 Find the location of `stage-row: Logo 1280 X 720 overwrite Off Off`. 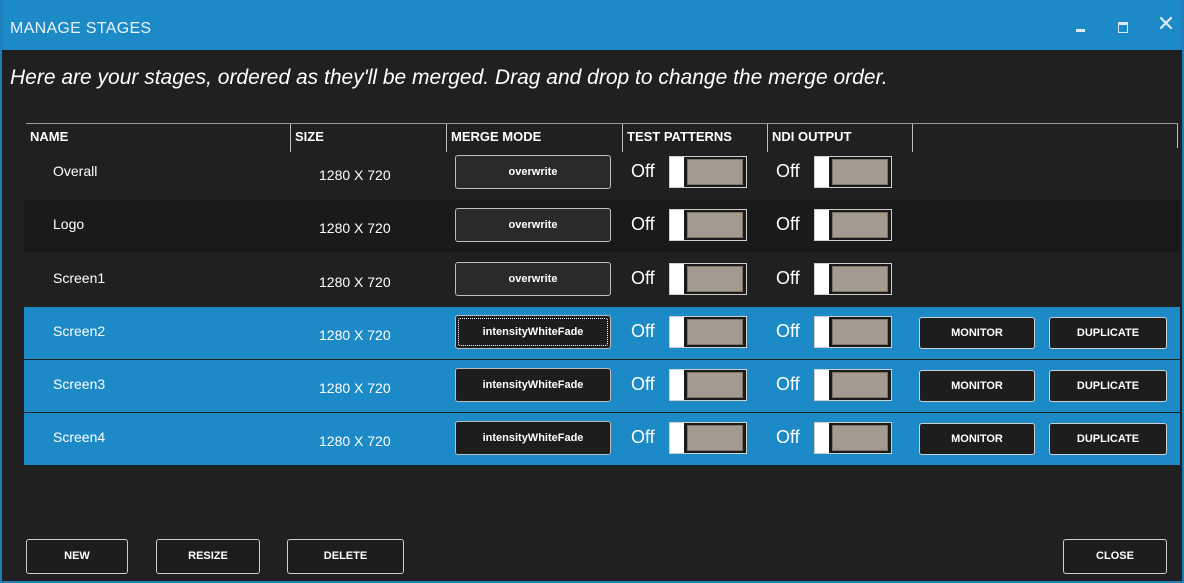

stage-row: Logo 1280 X 720 overwrite Off Off is located at coordinates (602, 226).